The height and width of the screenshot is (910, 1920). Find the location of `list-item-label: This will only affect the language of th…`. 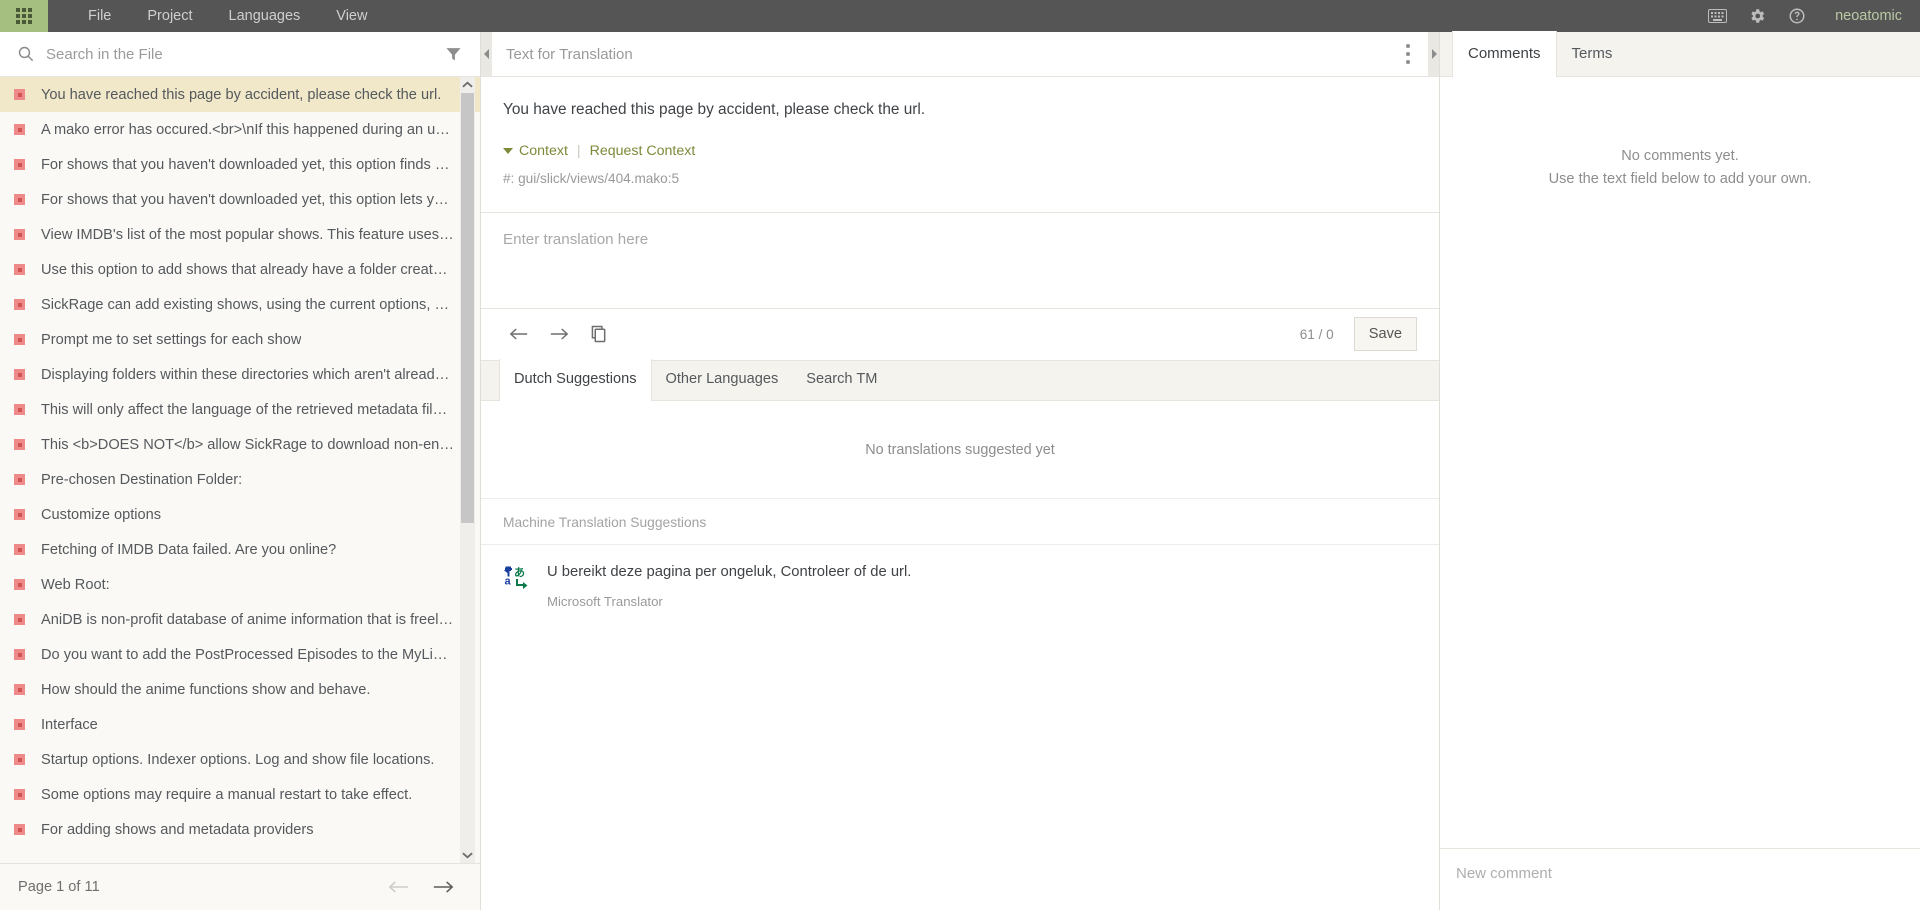

list-item-label: This will only affect the language of th… is located at coordinates (247, 409).